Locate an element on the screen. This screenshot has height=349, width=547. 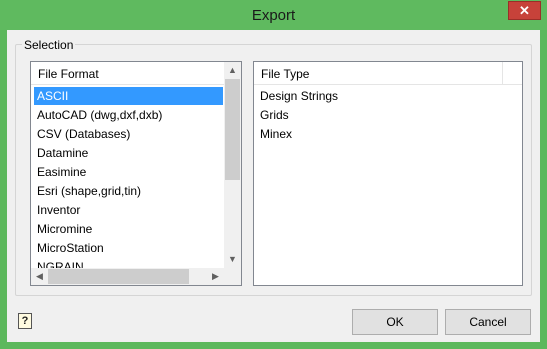
list-item: Inventor is located at coordinates (128, 210).